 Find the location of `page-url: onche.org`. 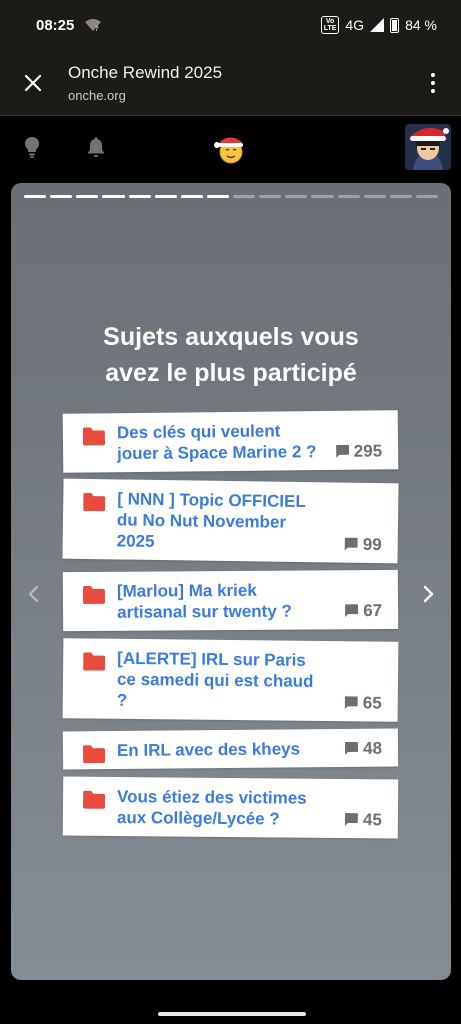

page-url: onche.org is located at coordinates (97, 95).